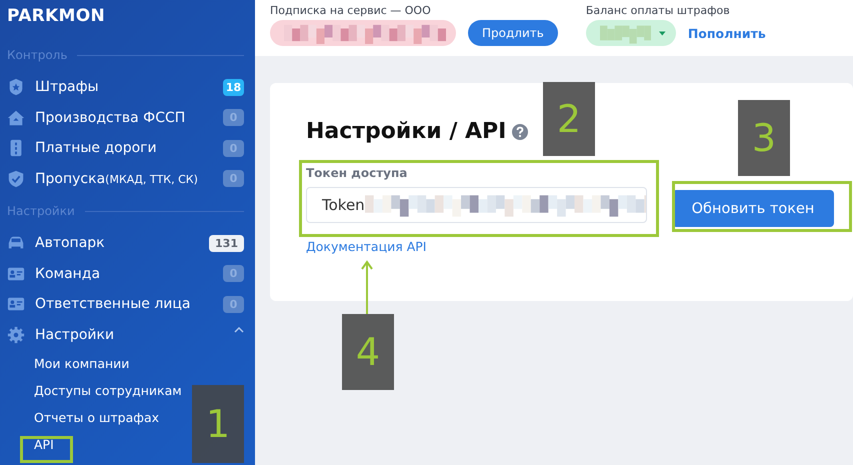  What do you see at coordinates (96, 417) in the screenshot?
I see `submenu-item: Отчеты о штрафах` at bounding box center [96, 417].